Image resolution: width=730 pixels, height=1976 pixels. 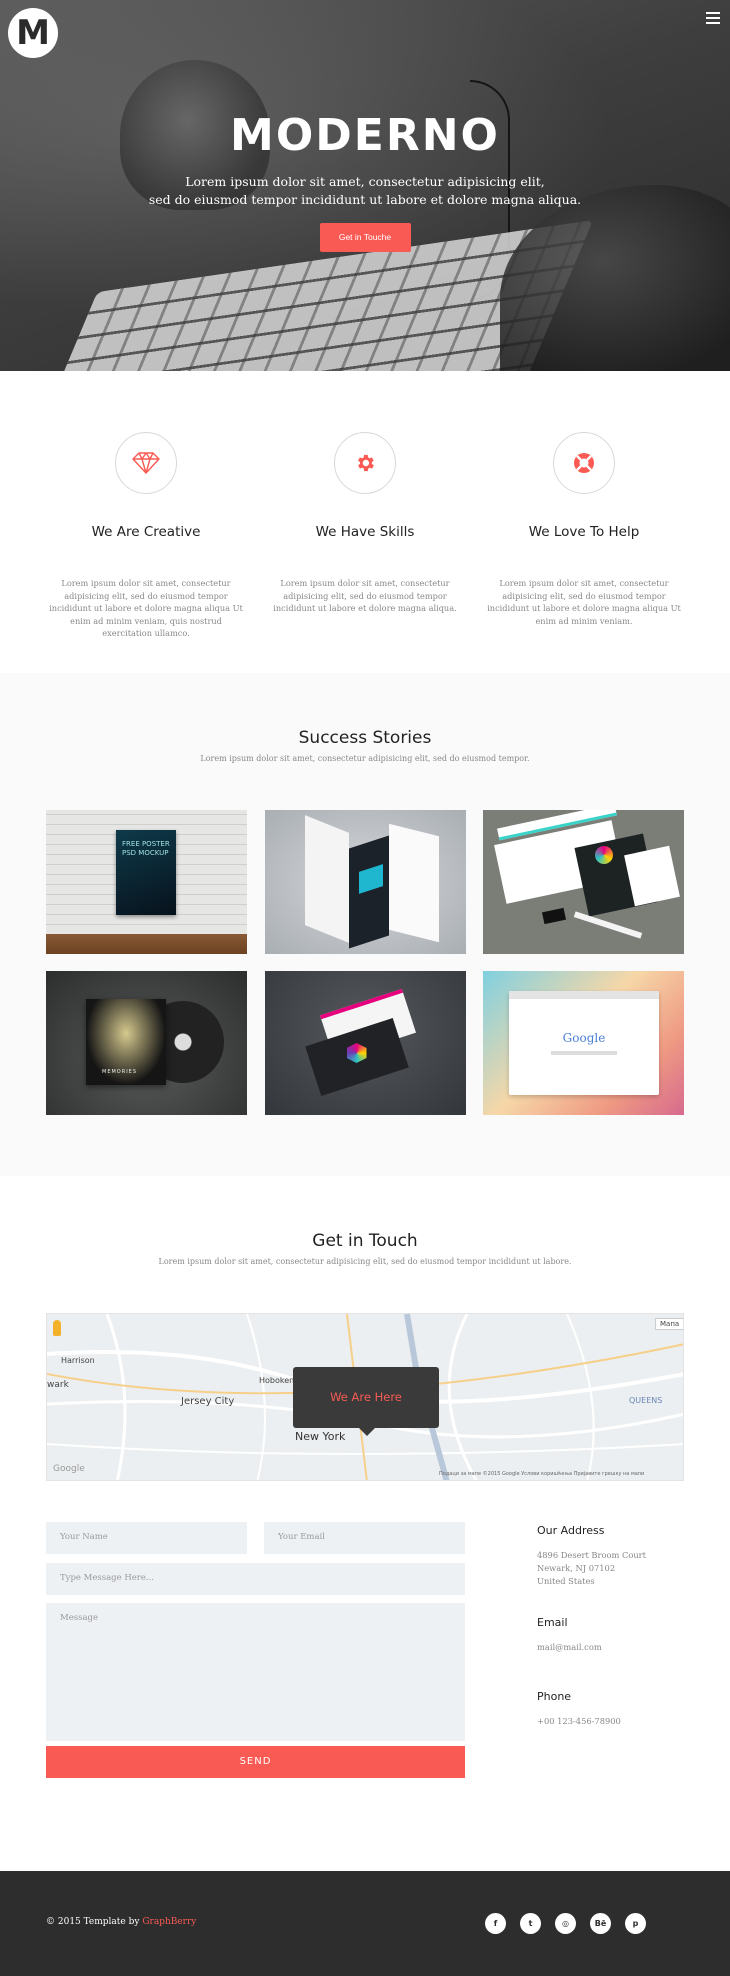 I want to click on feature-title: We Are Creative, so click(x=146, y=532).